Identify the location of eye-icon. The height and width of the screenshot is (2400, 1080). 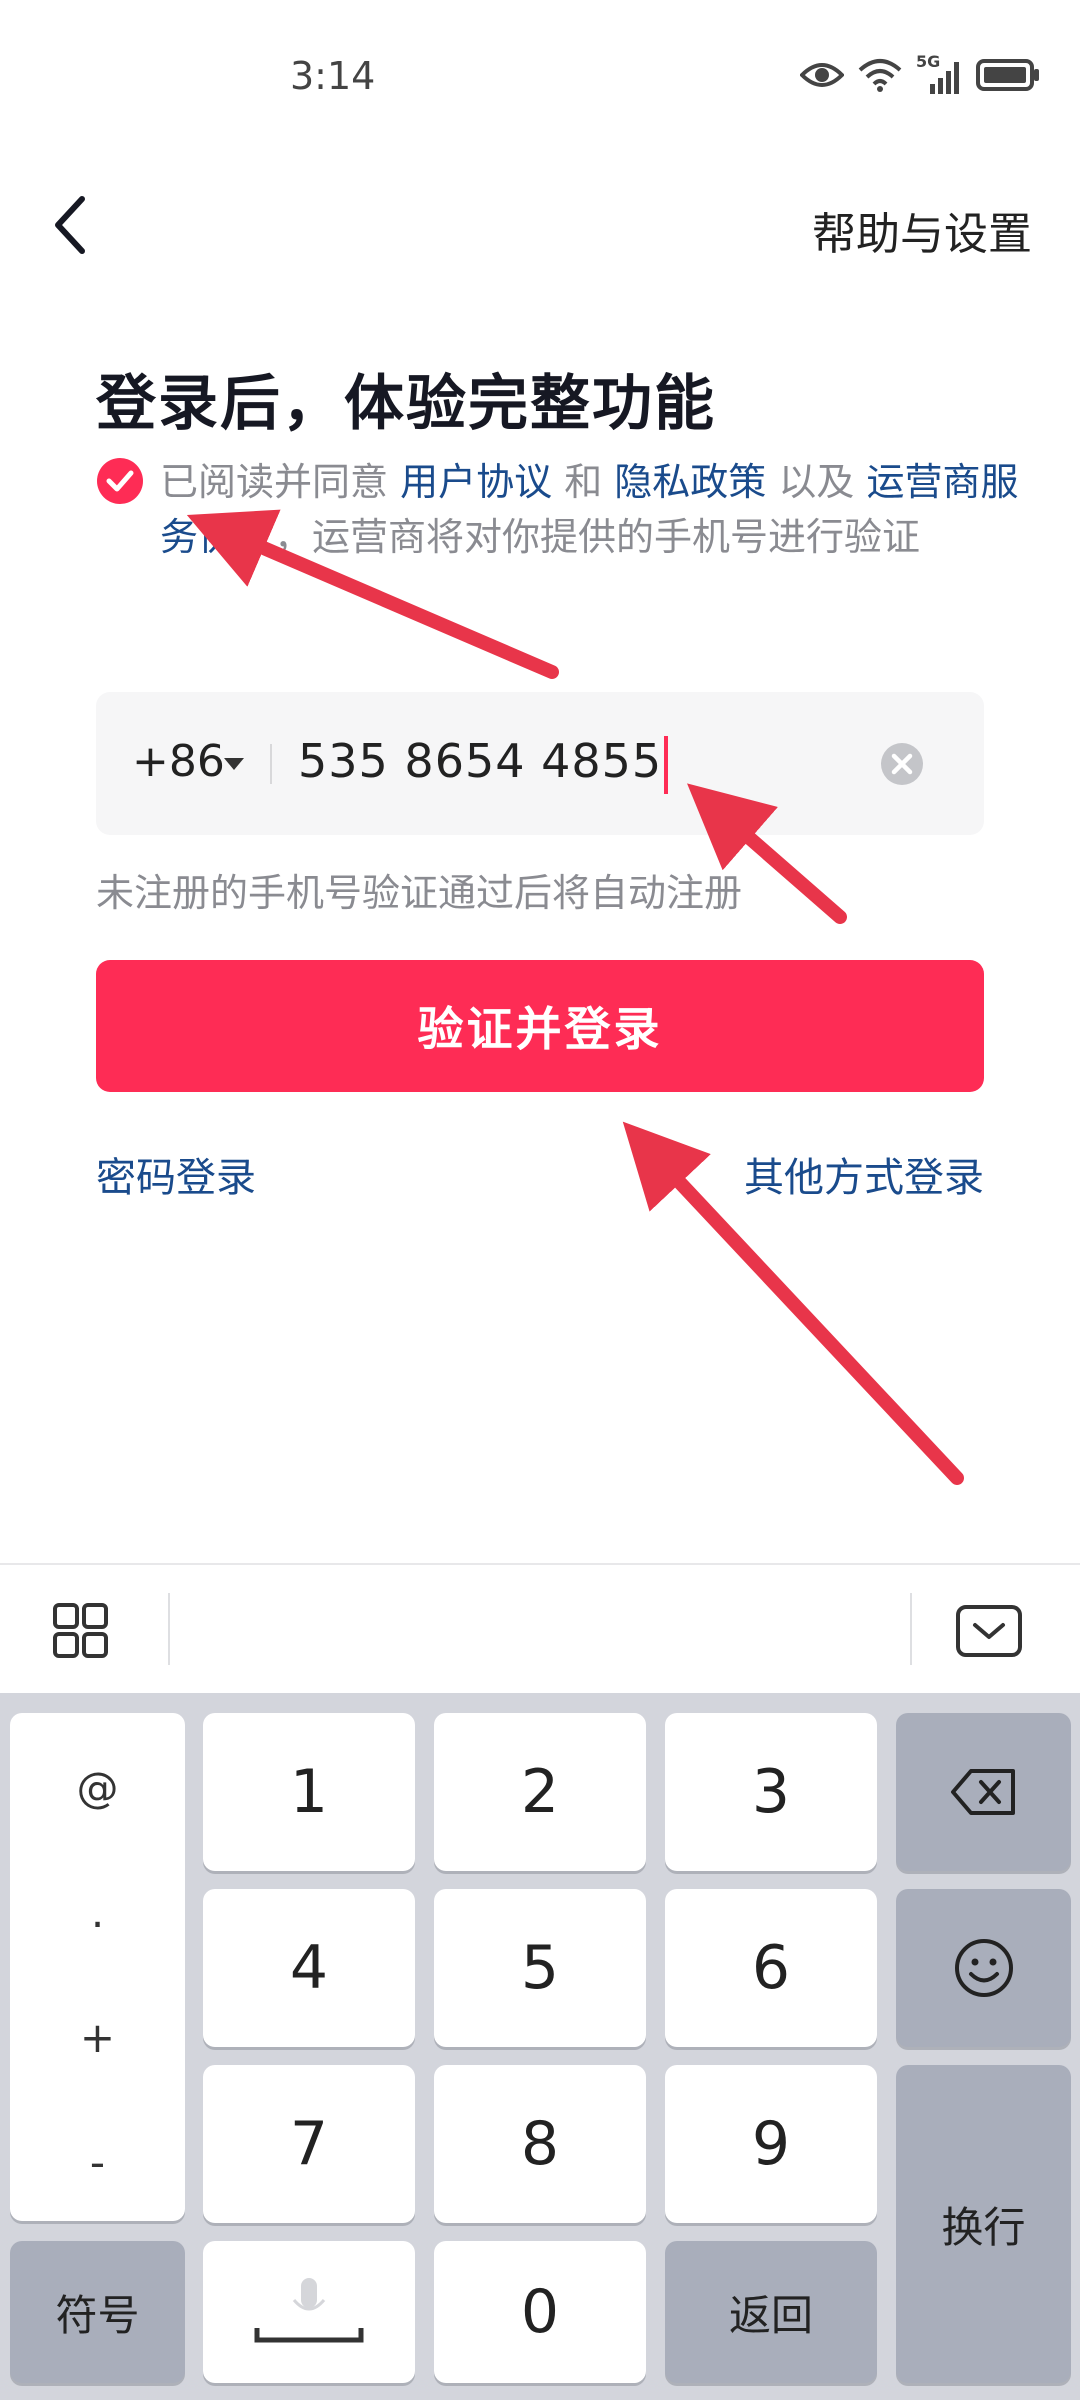
(822, 75).